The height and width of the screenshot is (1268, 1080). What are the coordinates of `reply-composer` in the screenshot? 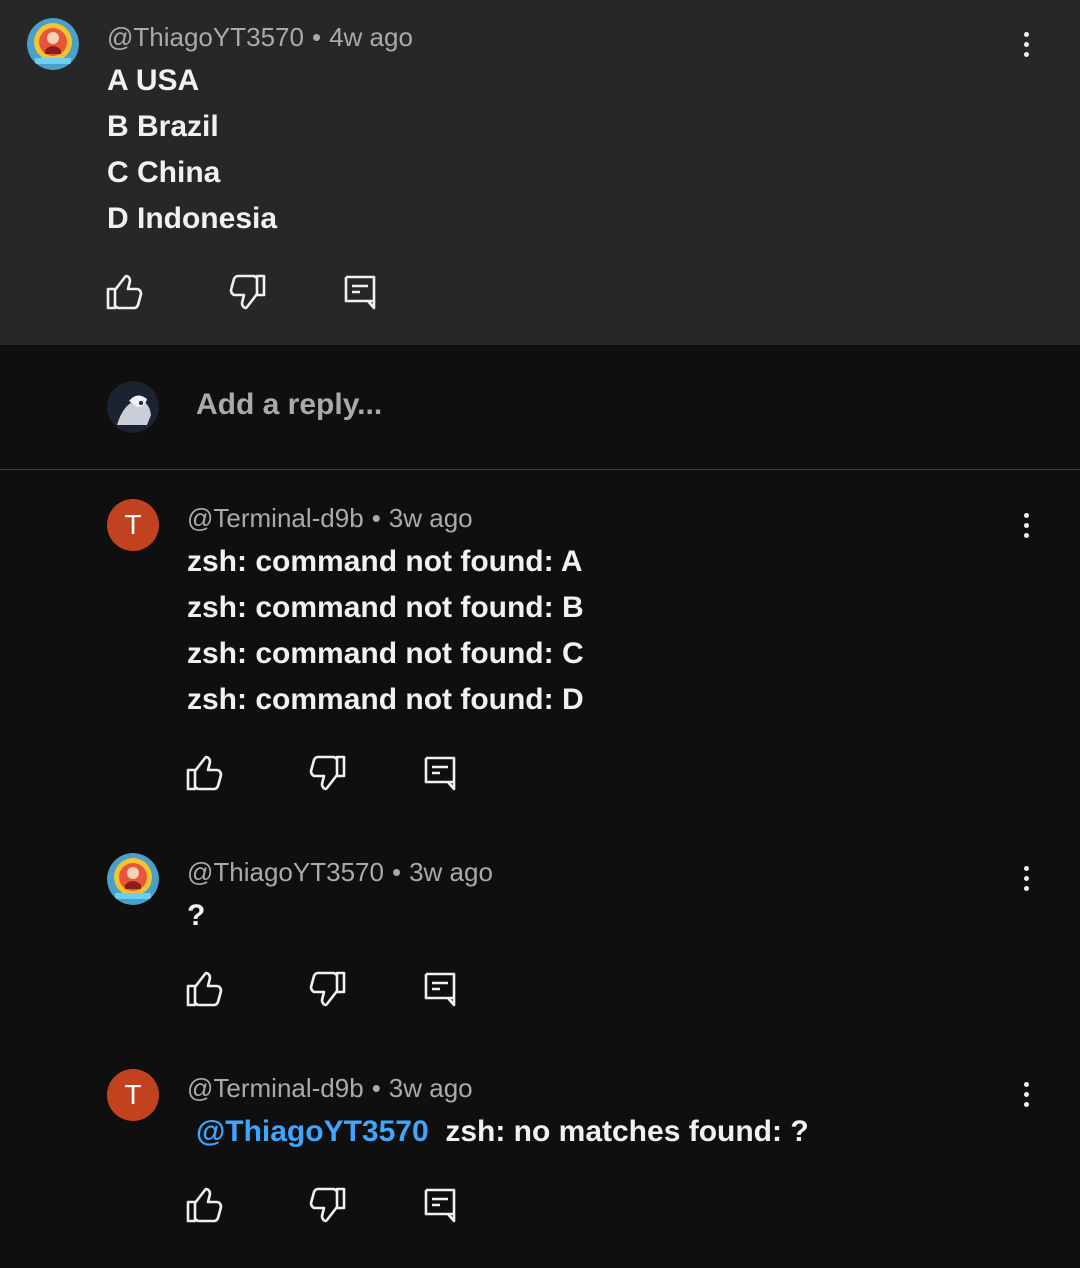 It's located at (540, 407).